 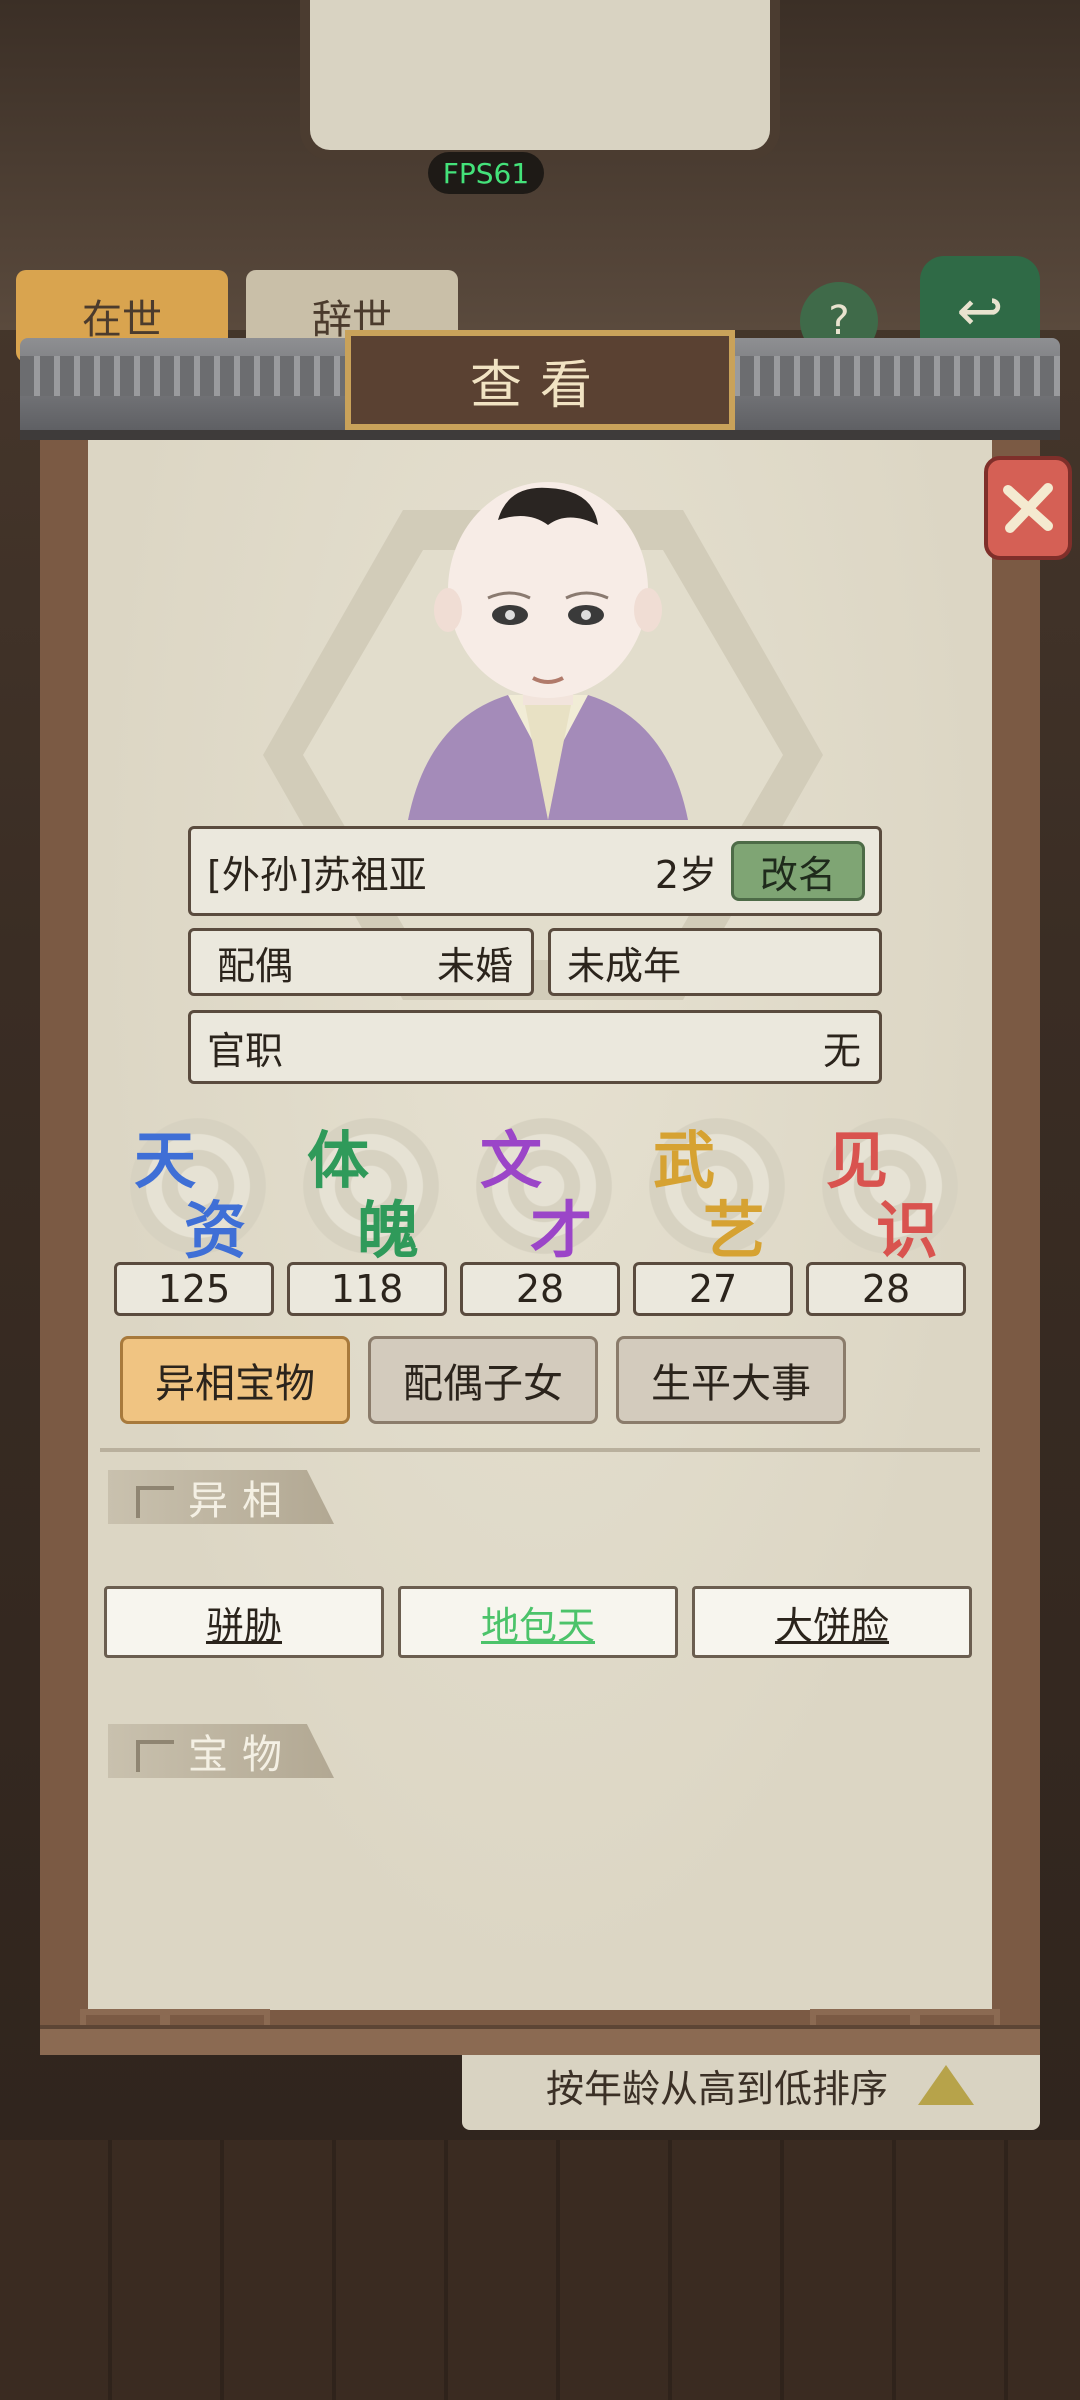 I want to click on age-status: 未成年, so click(x=624, y=965).